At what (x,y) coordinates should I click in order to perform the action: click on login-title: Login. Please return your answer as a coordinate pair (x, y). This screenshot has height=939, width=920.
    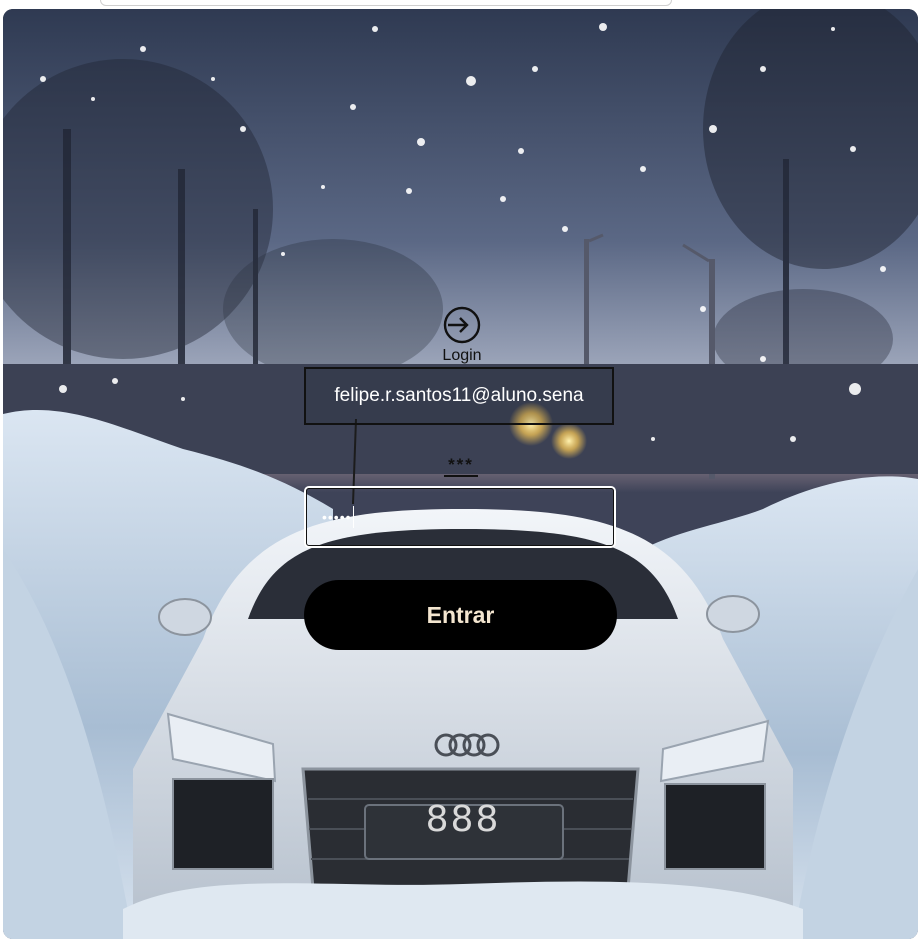
    Looking at the image, I should click on (462, 355).